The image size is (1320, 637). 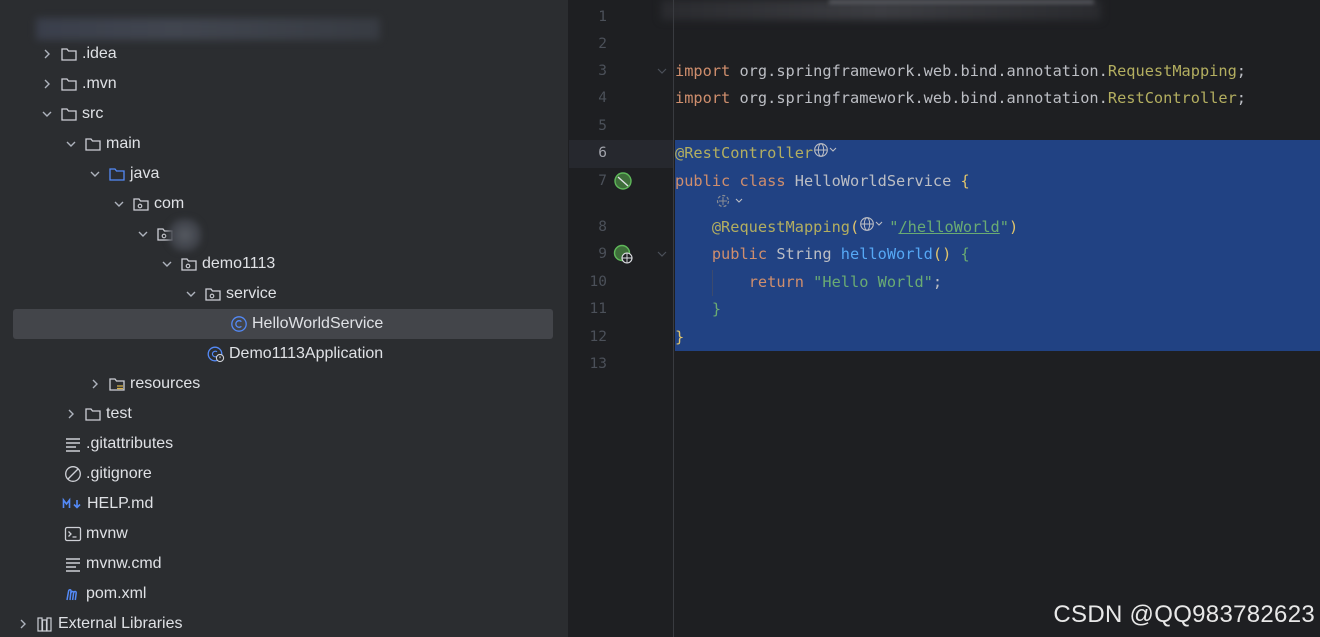 I want to click on tree-item-demo1113application: Demo1113Application, so click(x=284, y=354).